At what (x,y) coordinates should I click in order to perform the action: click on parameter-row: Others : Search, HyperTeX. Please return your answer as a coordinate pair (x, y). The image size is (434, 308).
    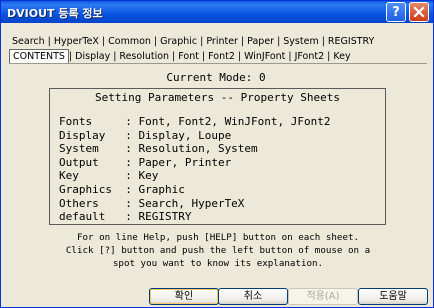
    Looking at the image, I should click on (152, 203).